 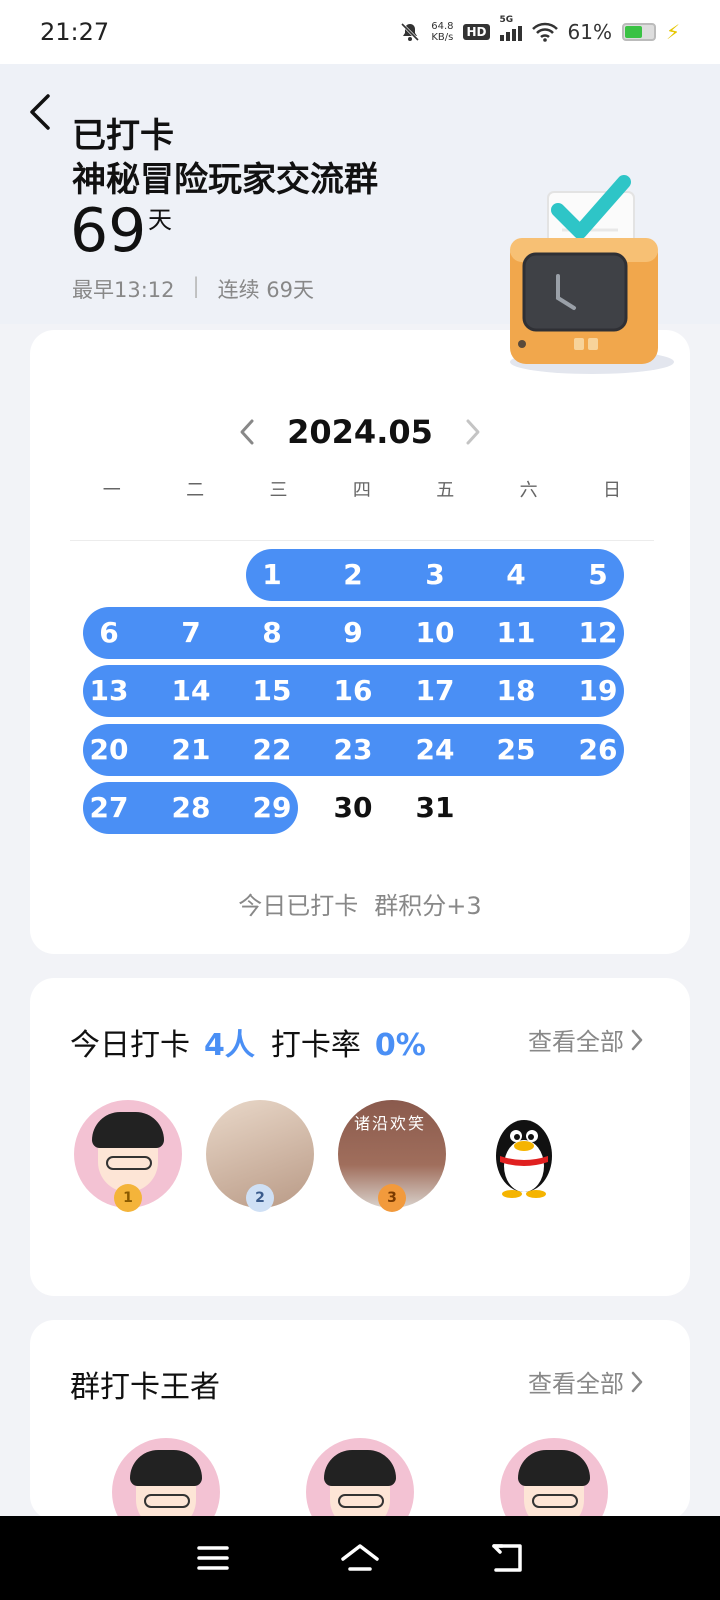 What do you see at coordinates (435, 575) in the screenshot?
I see `calendar-day-3: 3` at bounding box center [435, 575].